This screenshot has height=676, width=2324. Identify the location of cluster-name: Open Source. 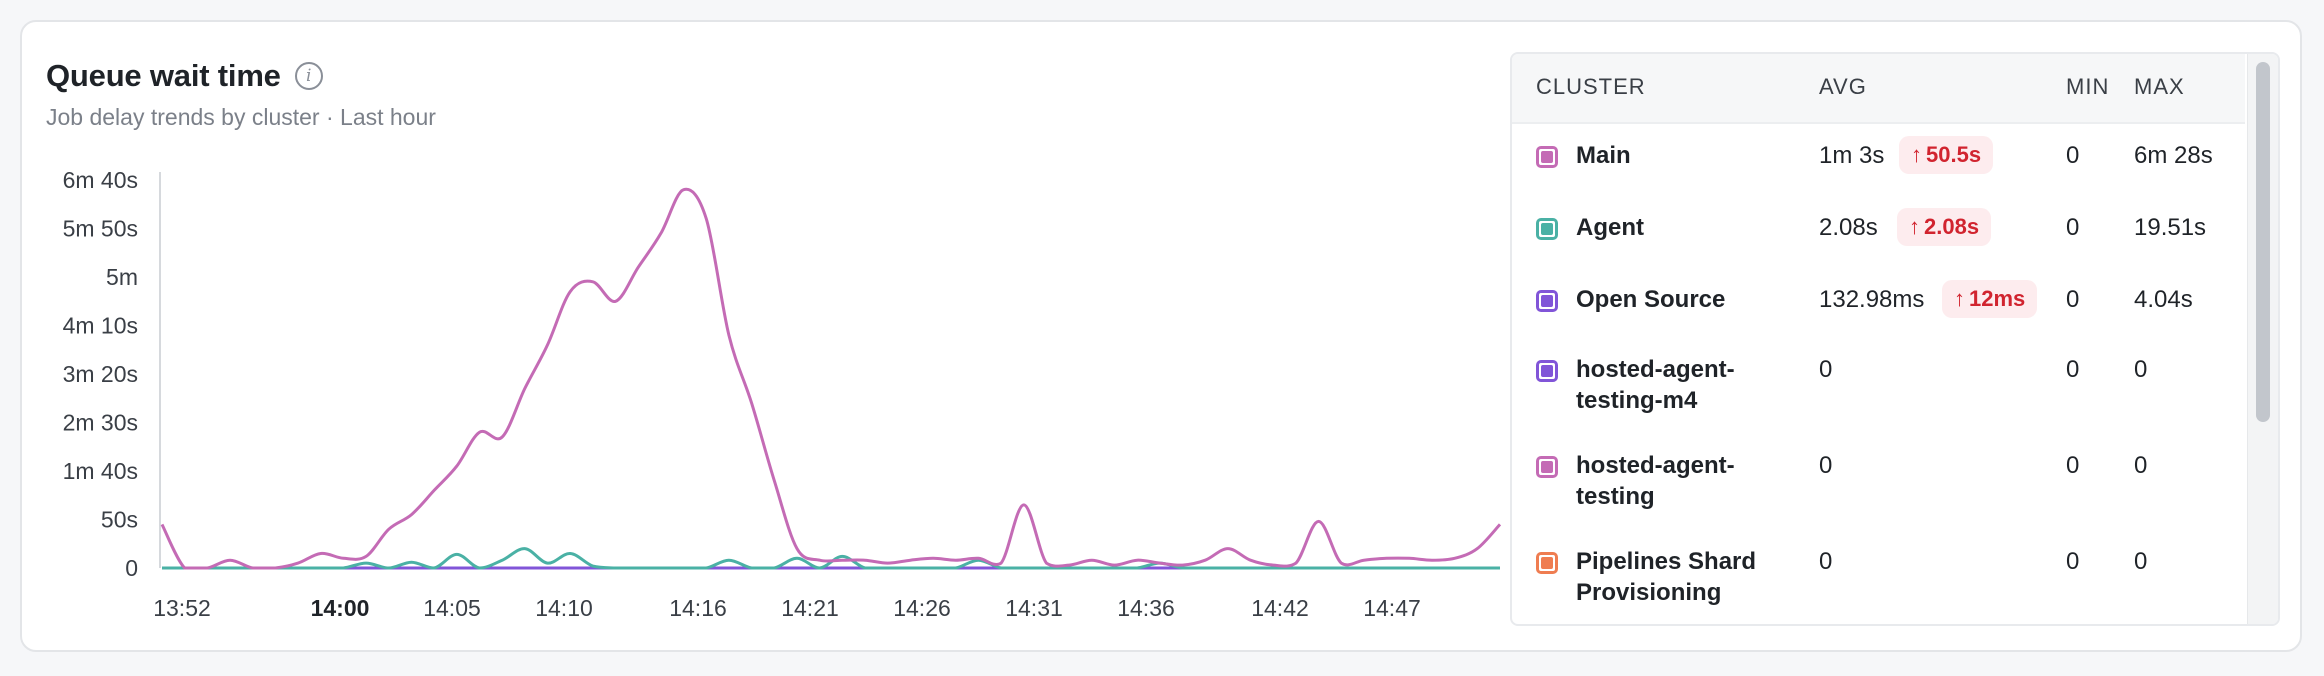
(1681, 299).